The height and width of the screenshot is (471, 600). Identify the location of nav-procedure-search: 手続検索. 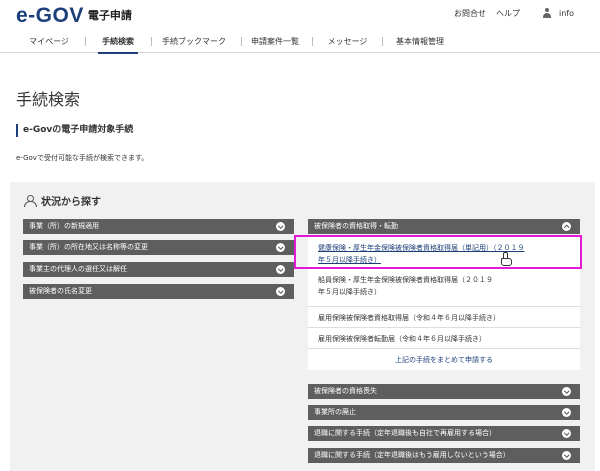
(118, 42).